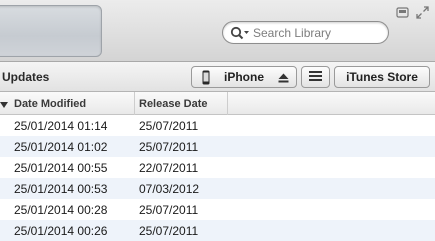 This screenshot has width=435, height=241. Describe the element at coordinates (382, 77) in the screenshot. I see `itunes-store-button: iTunes Store` at that location.